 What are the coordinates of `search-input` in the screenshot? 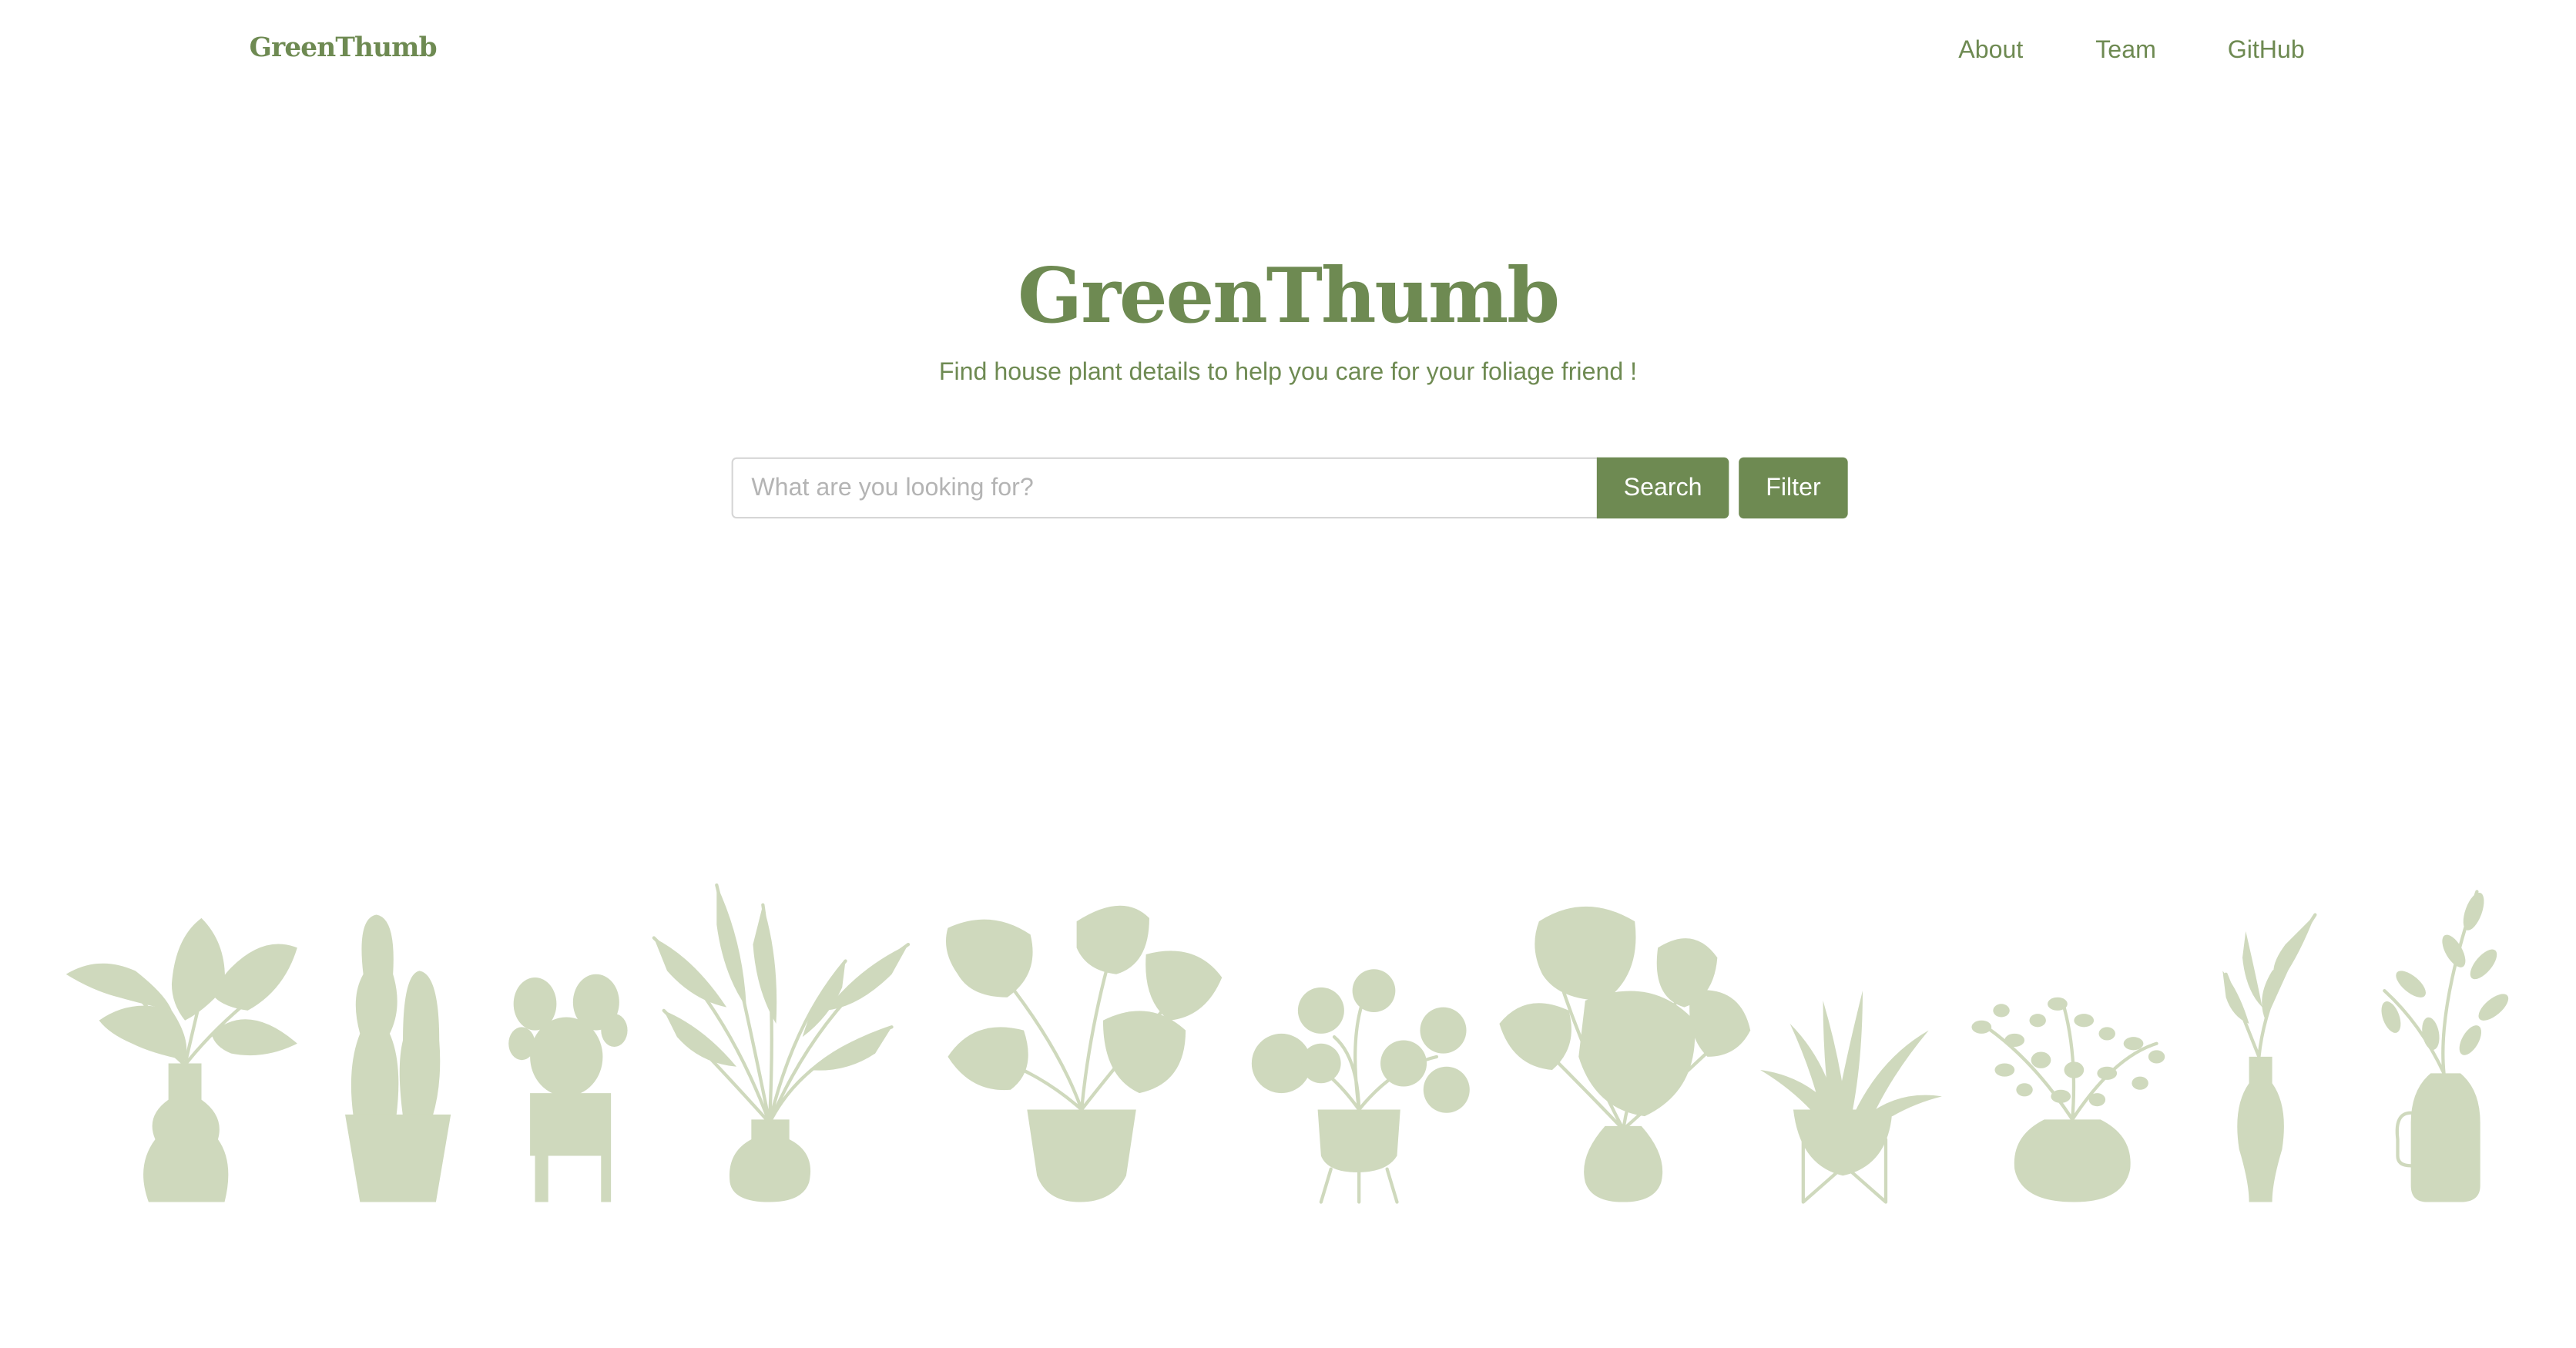 It's located at (1165, 488).